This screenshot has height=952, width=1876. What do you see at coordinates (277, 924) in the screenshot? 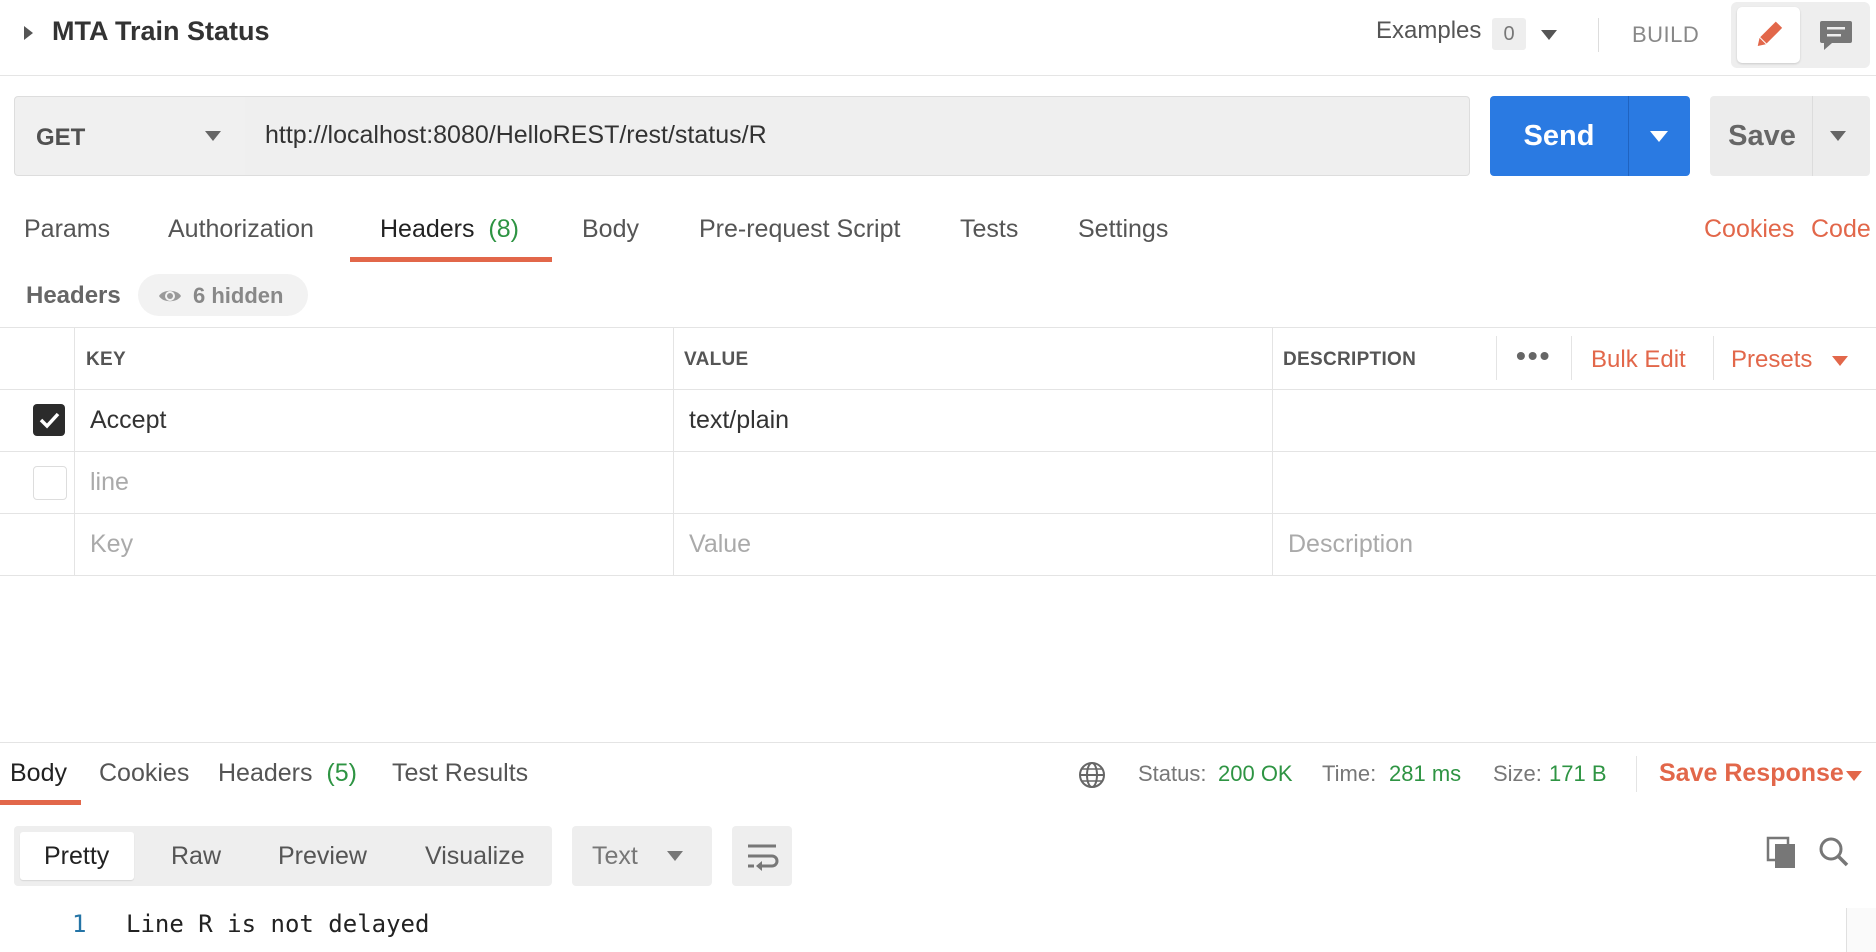
I see `response-body-line: Line R is not delayed` at bounding box center [277, 924].